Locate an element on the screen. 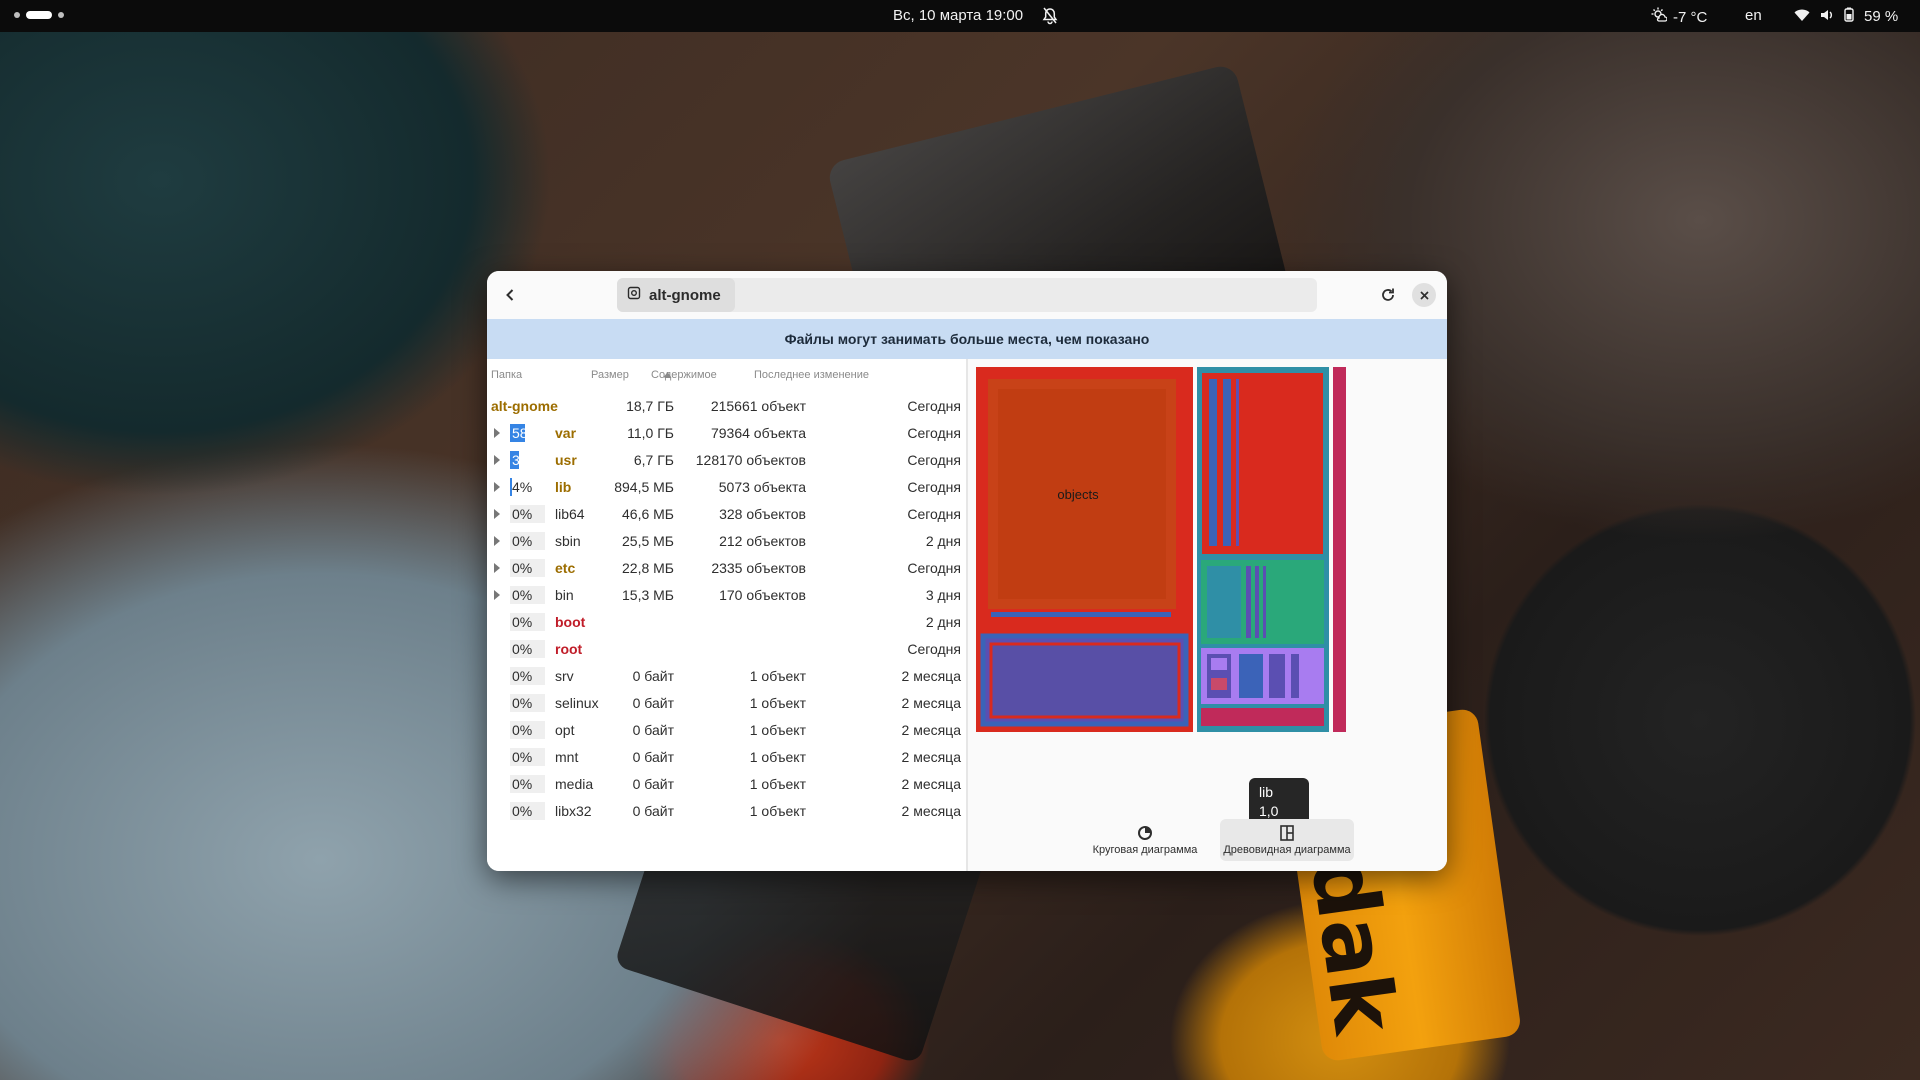 Image resolution: width=1920 pixels, height=1080 pixels. location-name: alt-gnome is located at coordinates (685, 295).